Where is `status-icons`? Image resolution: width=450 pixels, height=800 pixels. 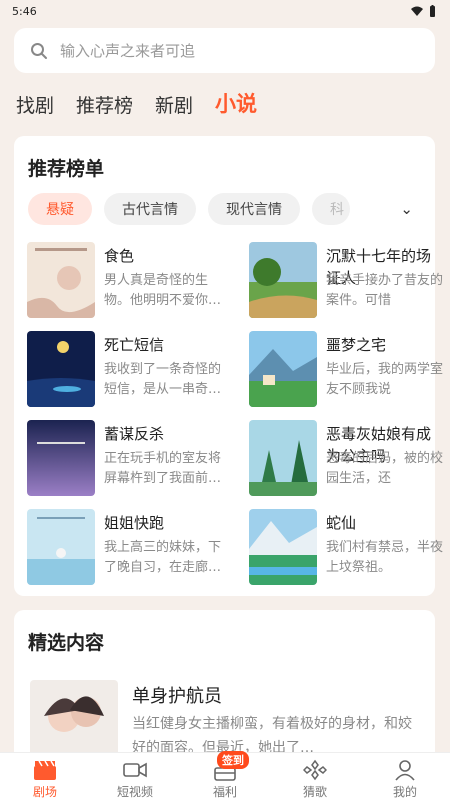
status-icons is located at coordinates (423, 11).